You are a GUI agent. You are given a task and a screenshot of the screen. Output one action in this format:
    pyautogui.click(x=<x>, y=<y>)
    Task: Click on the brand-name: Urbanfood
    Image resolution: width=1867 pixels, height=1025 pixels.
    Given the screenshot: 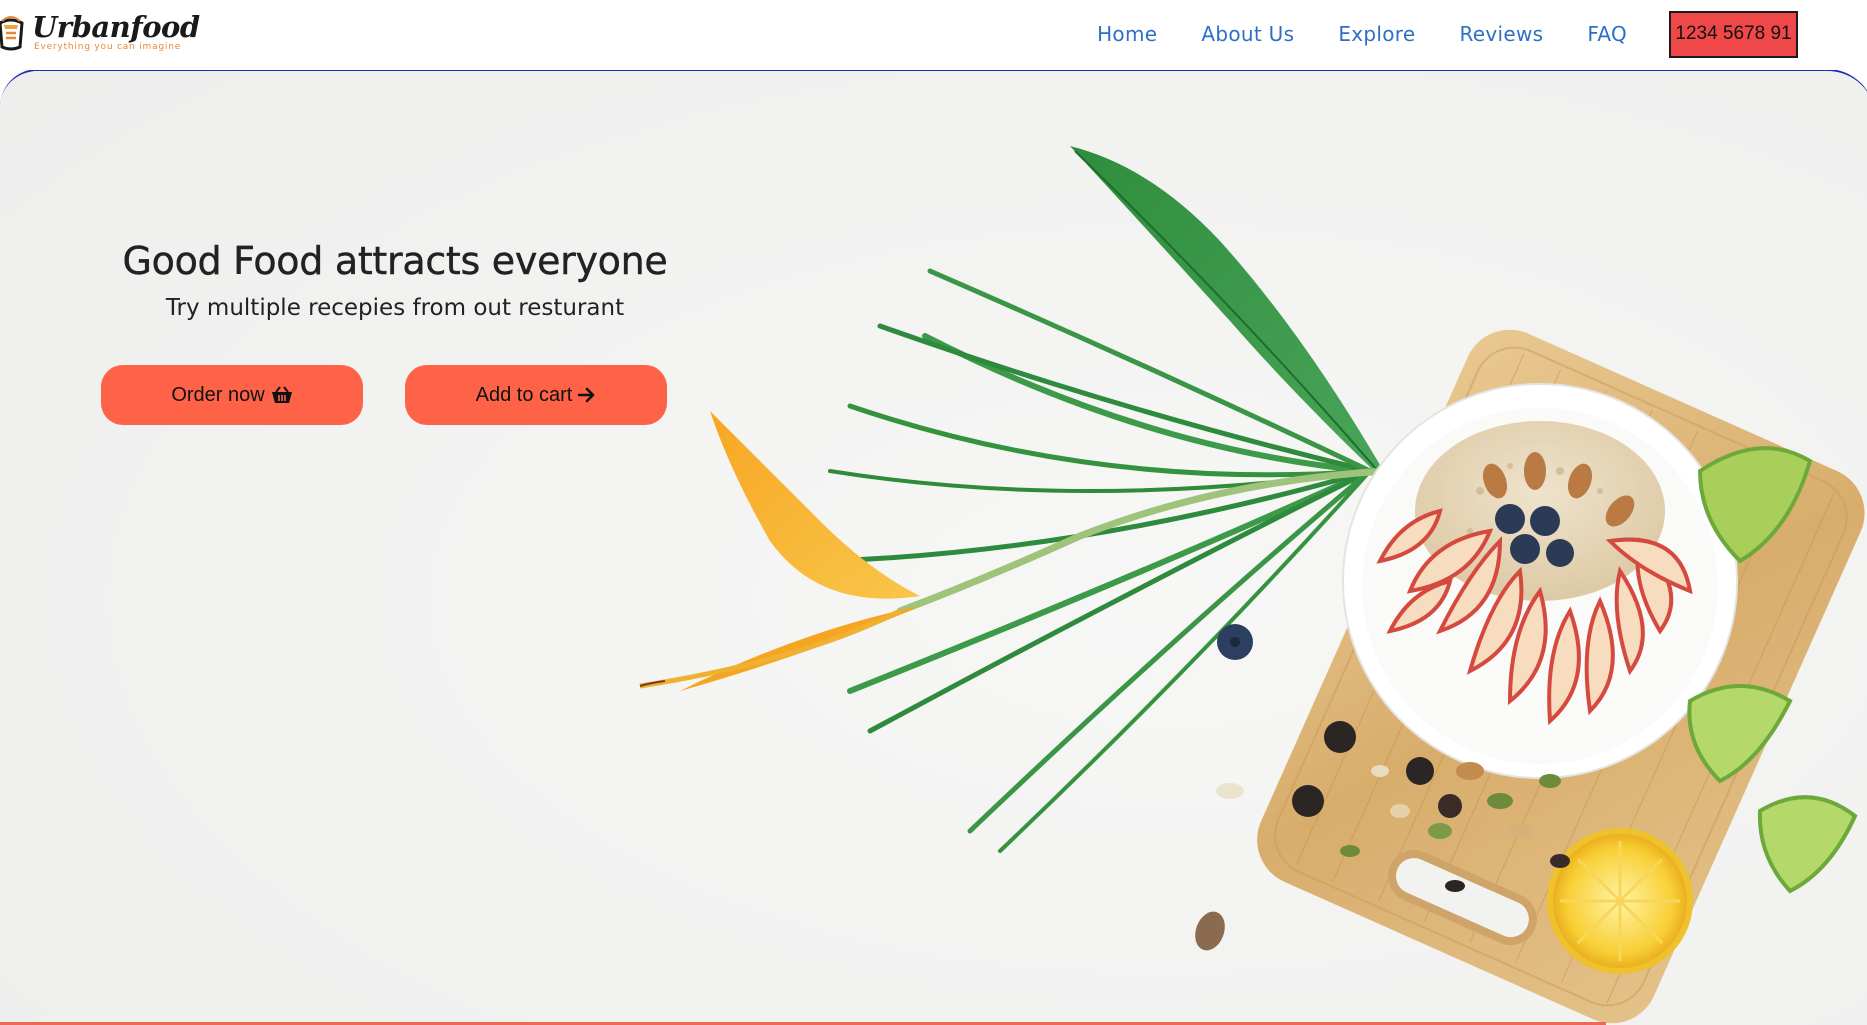 What is the action you would take?
    pyautogui.click(x=116, y=26)
    